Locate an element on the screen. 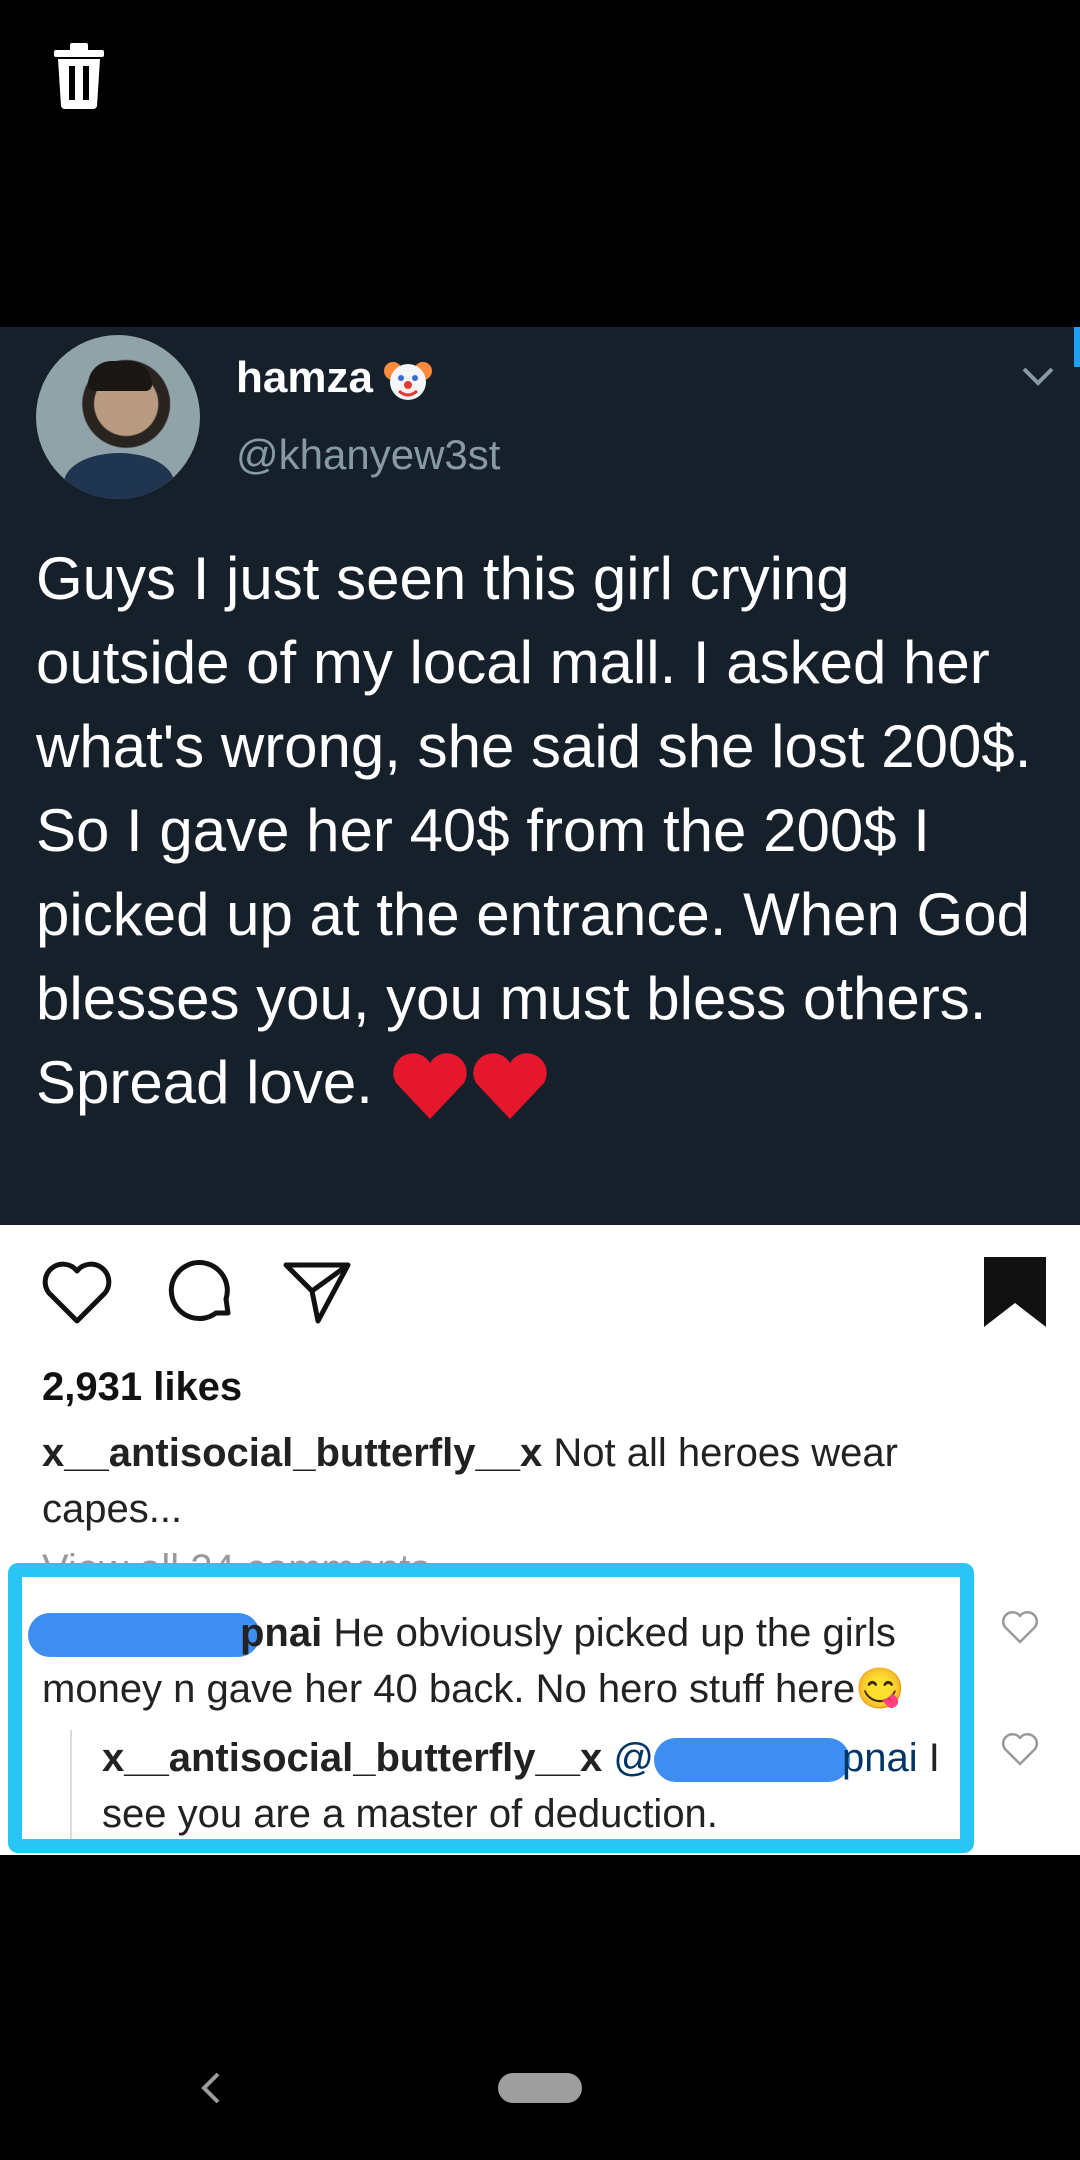 This screenshot has width=1080, height=2160. system-nav-bar is located at coordinates (540, 2007).